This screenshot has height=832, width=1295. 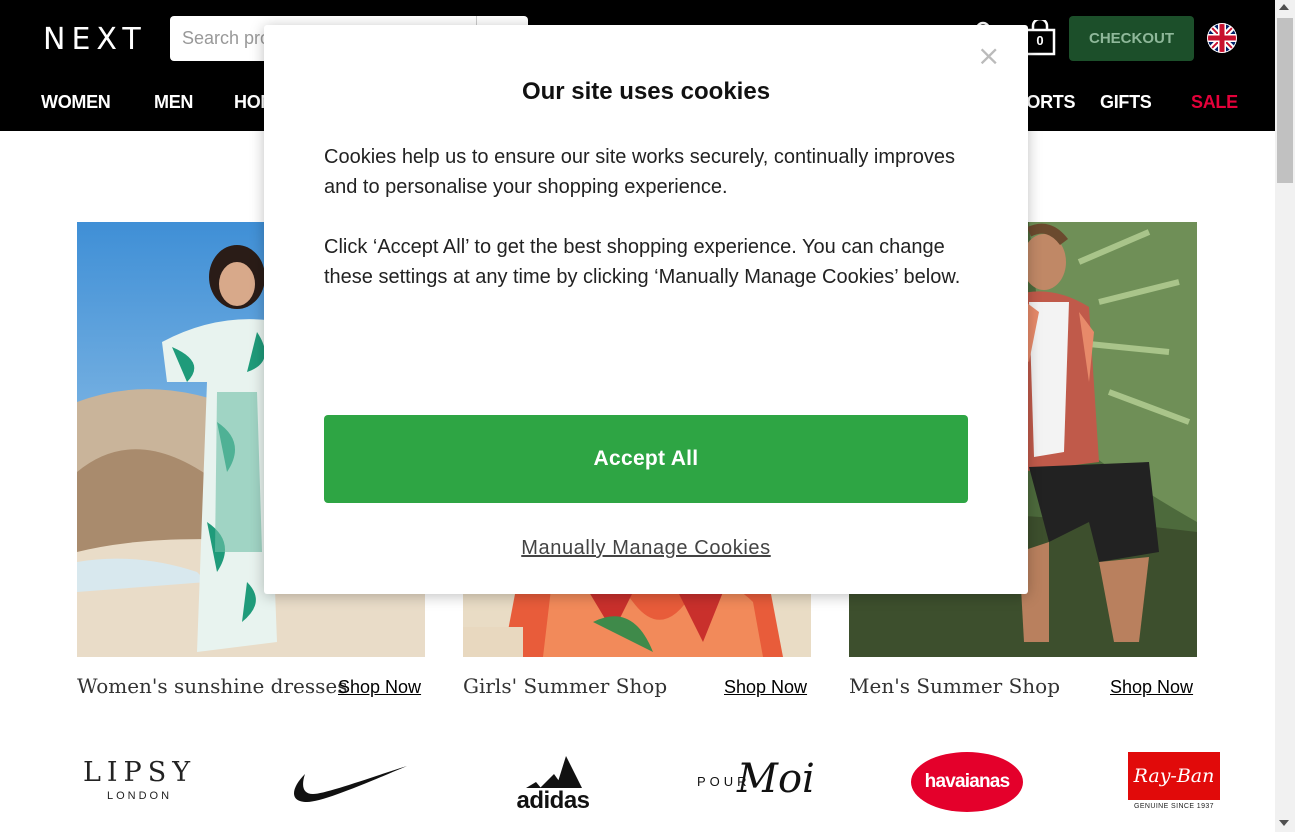 I want to click on nike-swoosh-logo, so click(x=349, y=782).